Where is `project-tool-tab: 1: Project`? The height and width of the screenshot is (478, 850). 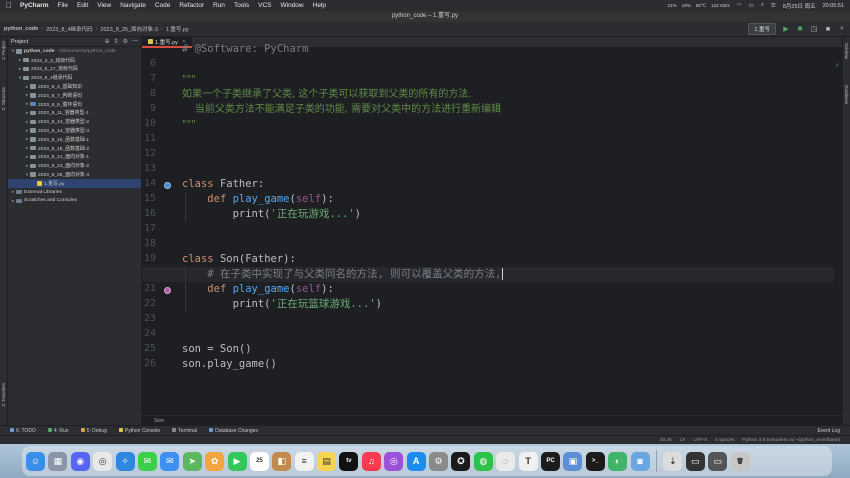 project-tool-tab: 1: Project is located at coordinates (3, 50).